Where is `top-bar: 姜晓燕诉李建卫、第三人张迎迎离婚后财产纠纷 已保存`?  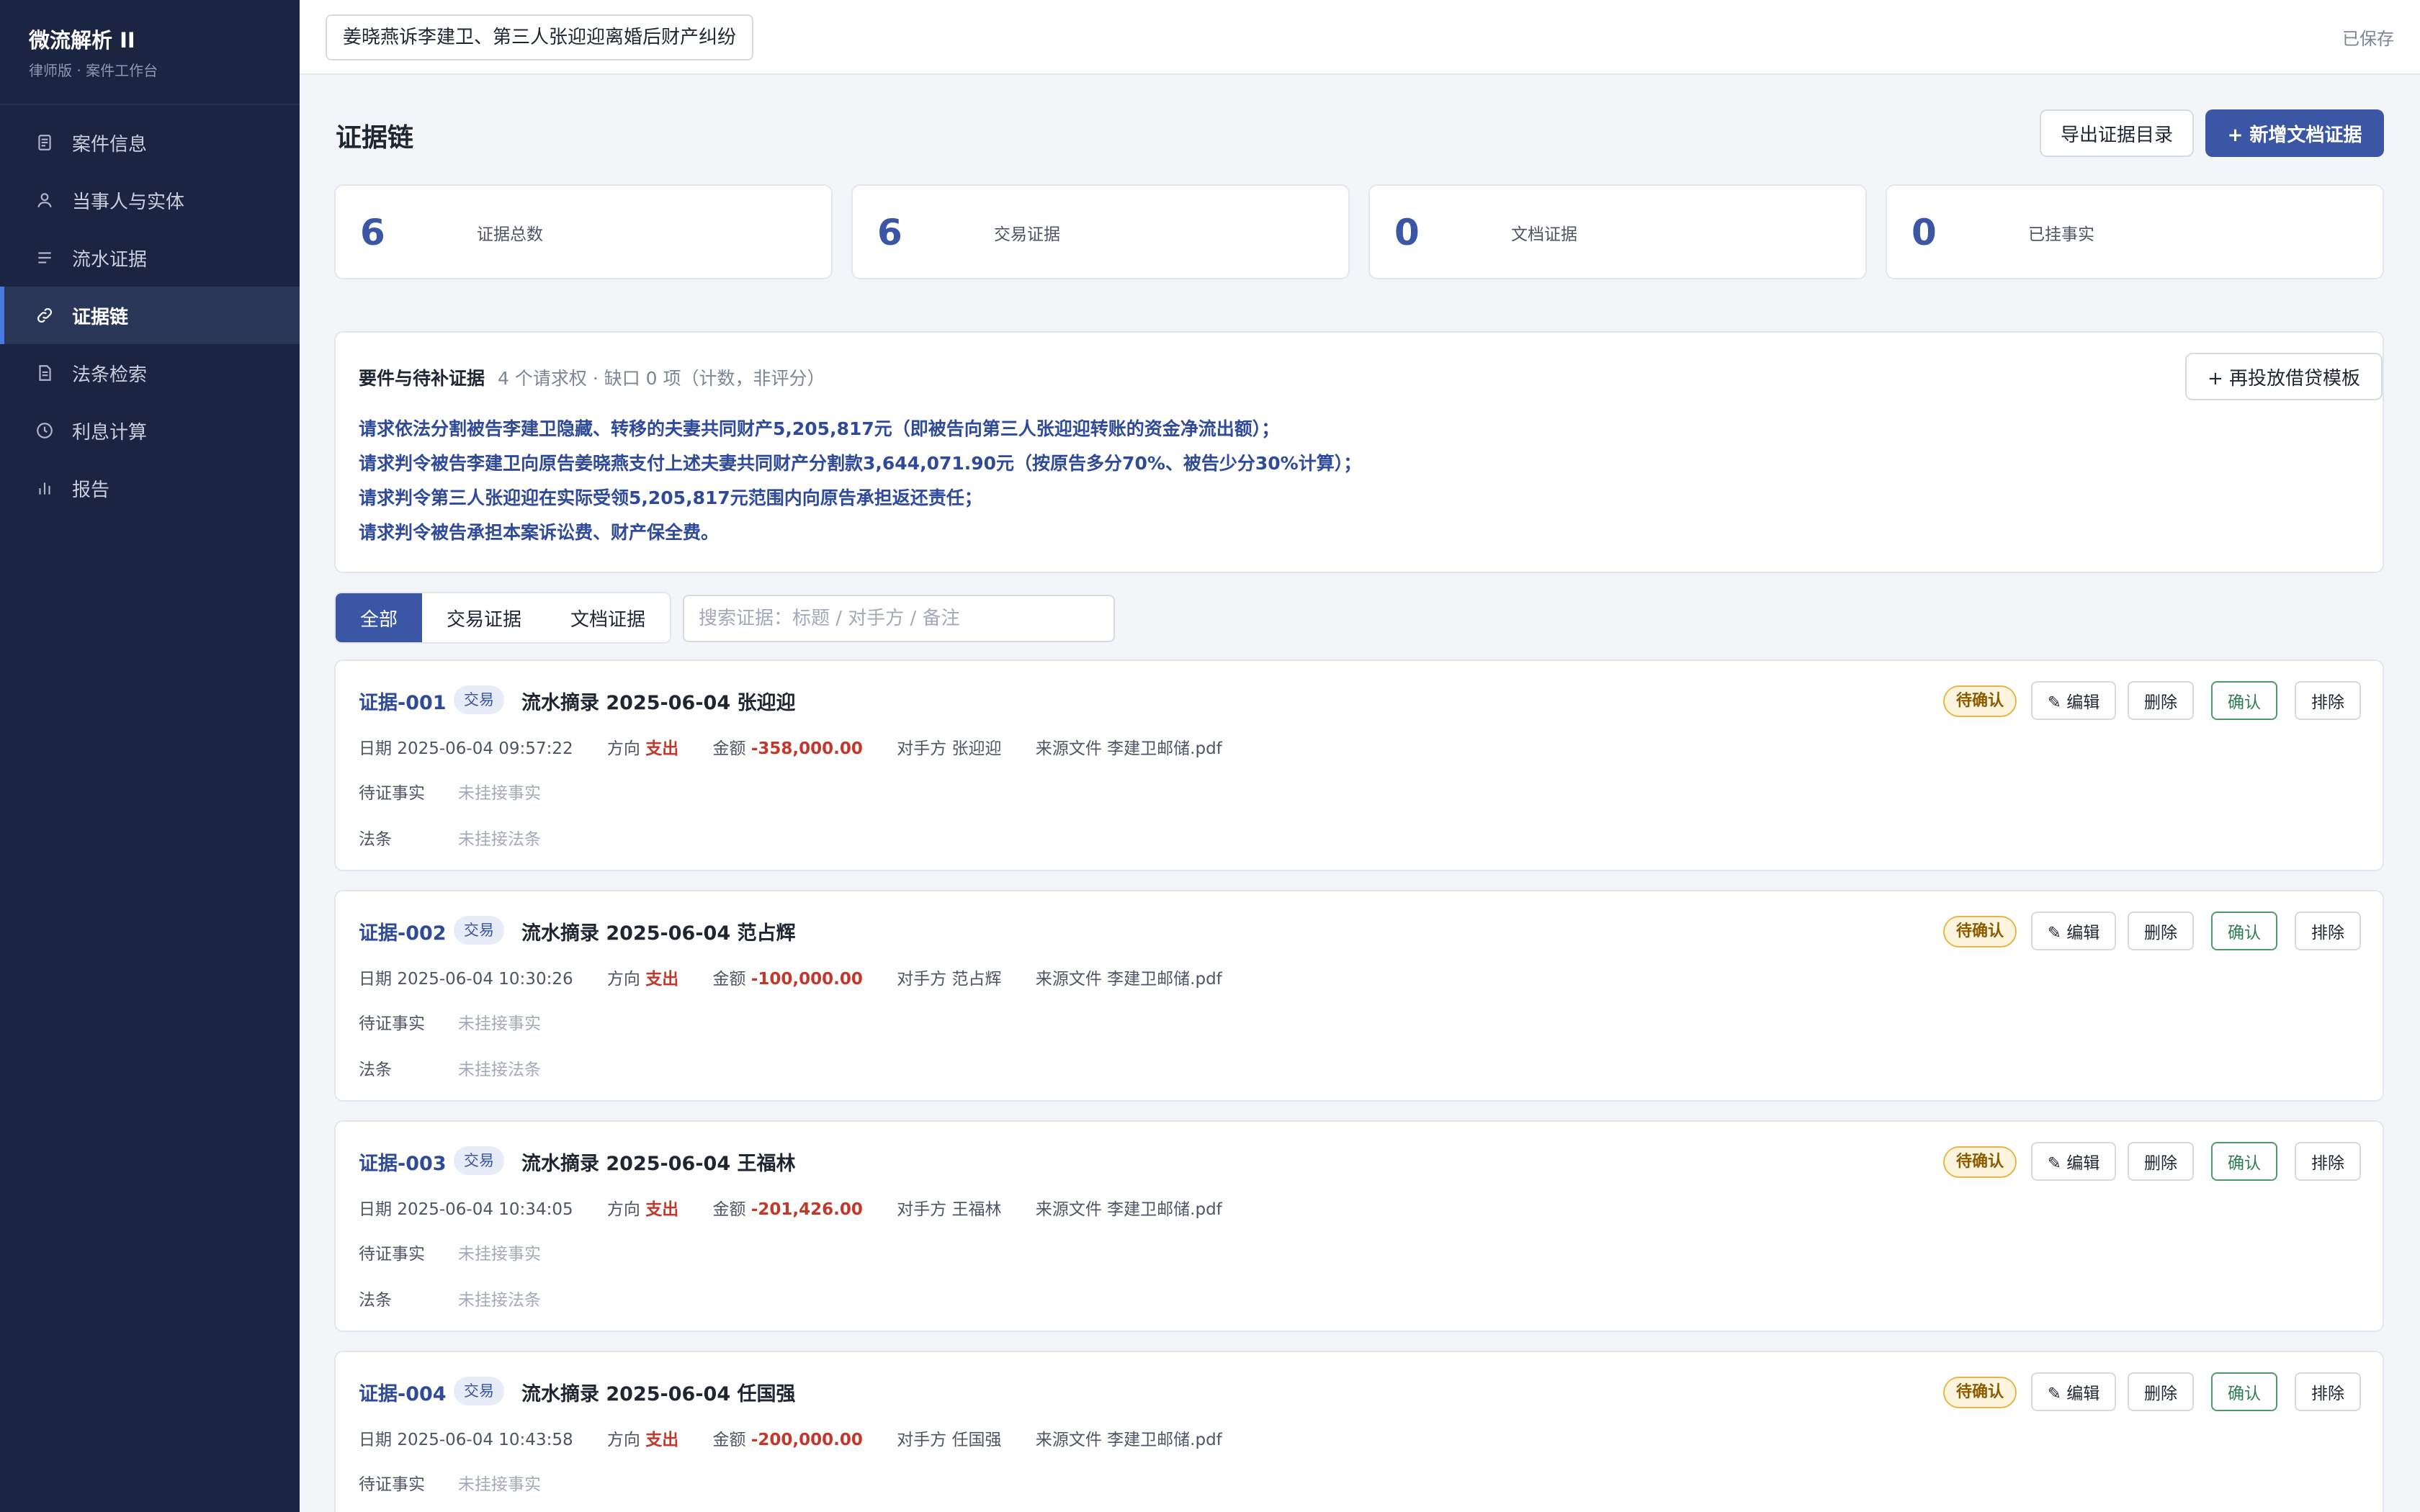 top-bar: 姜晓燕诉李建卫、第三人张迎迎离婚后财产纠纷 已保存 is located at coordinates (1360, 37).